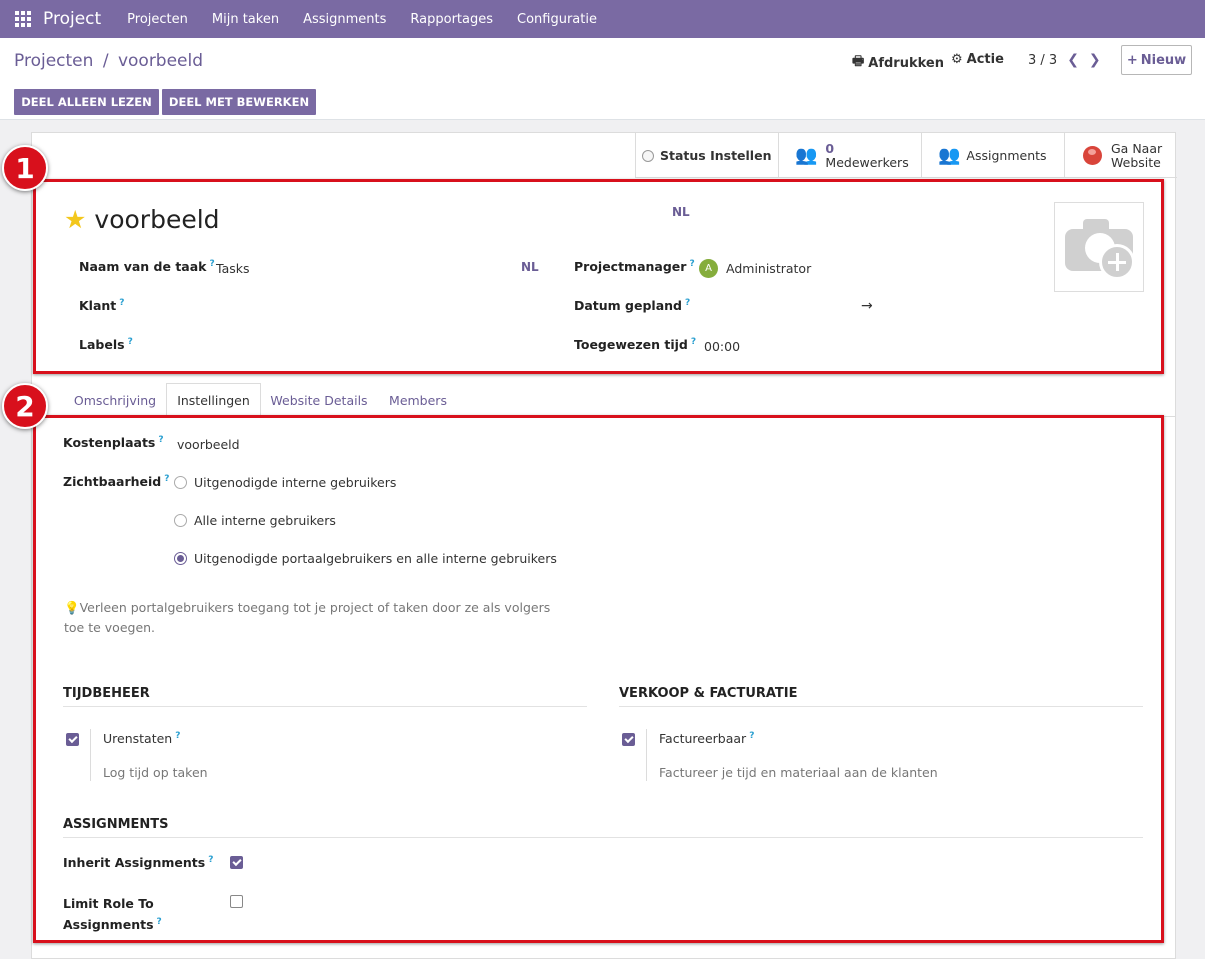 The width and height of the screenshot is (1205, 959). I want to click on tab-omschrijving: Omschrijving, so click(115, 400).